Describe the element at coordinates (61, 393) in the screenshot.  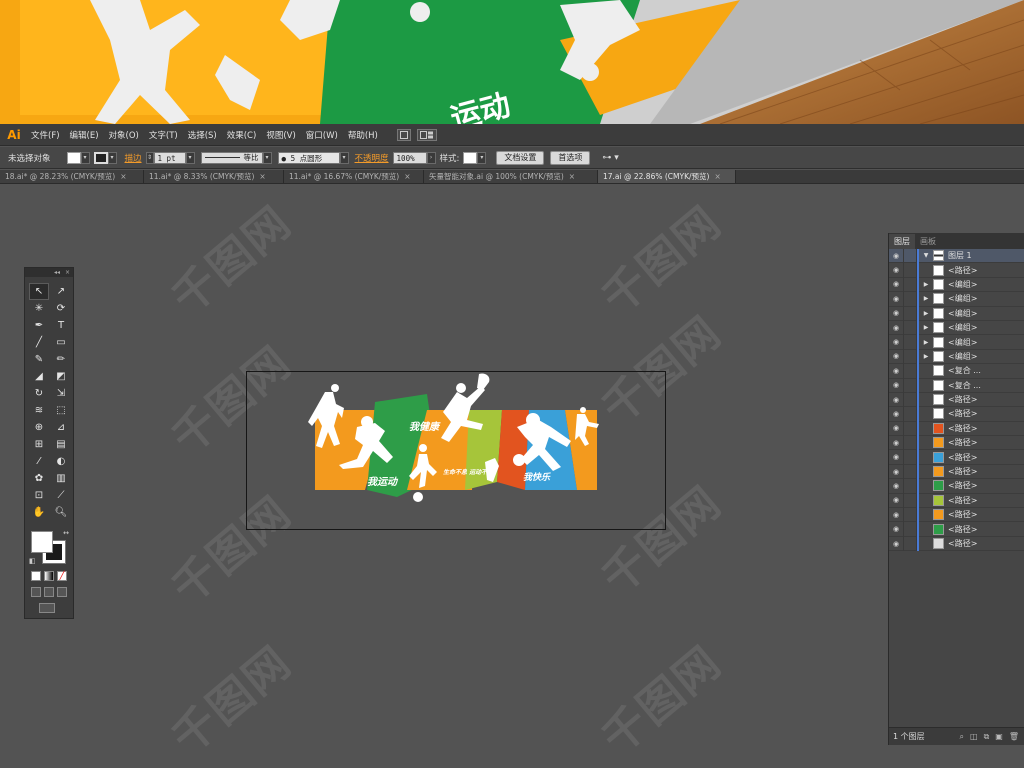
I see `scale-tool-icon: ⇲` at that location.